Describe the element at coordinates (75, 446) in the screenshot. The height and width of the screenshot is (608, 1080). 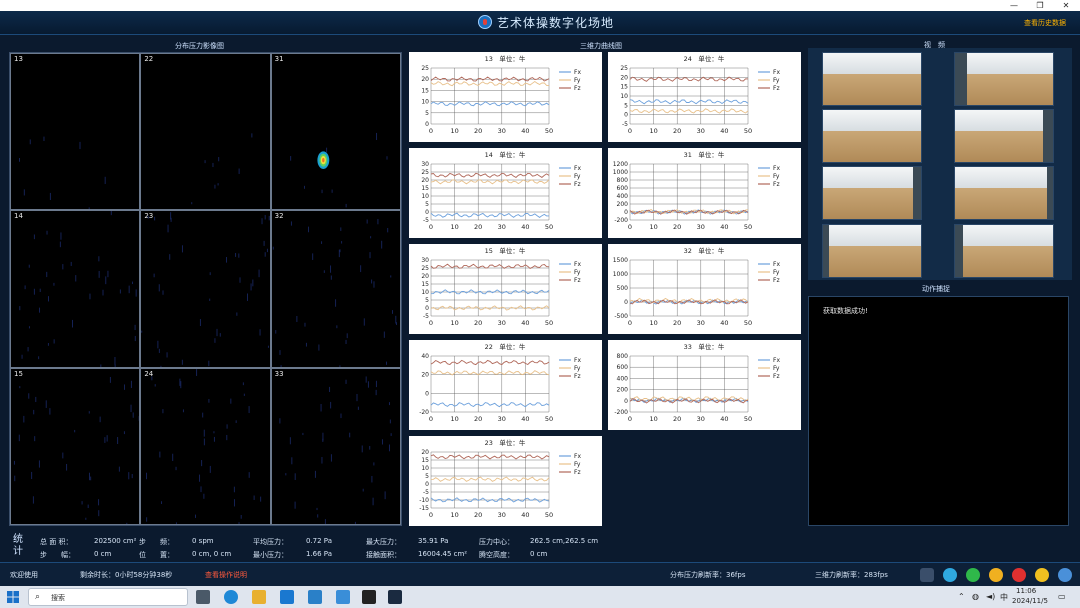
I see `pressure-cell: 15` at that location.